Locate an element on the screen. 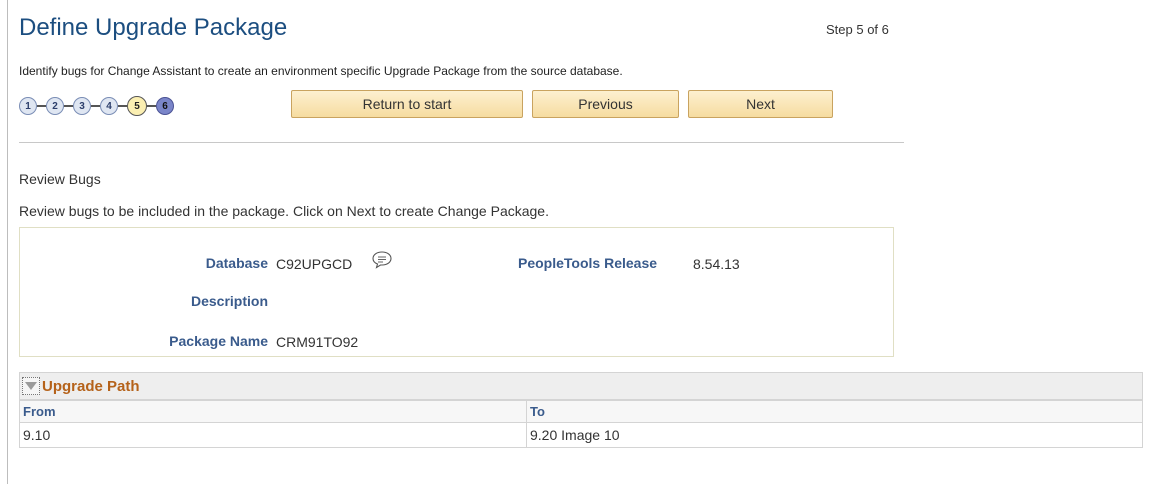 This screenshot has width=1152, height=484. page-left-border is located at coordinates (7, 242).